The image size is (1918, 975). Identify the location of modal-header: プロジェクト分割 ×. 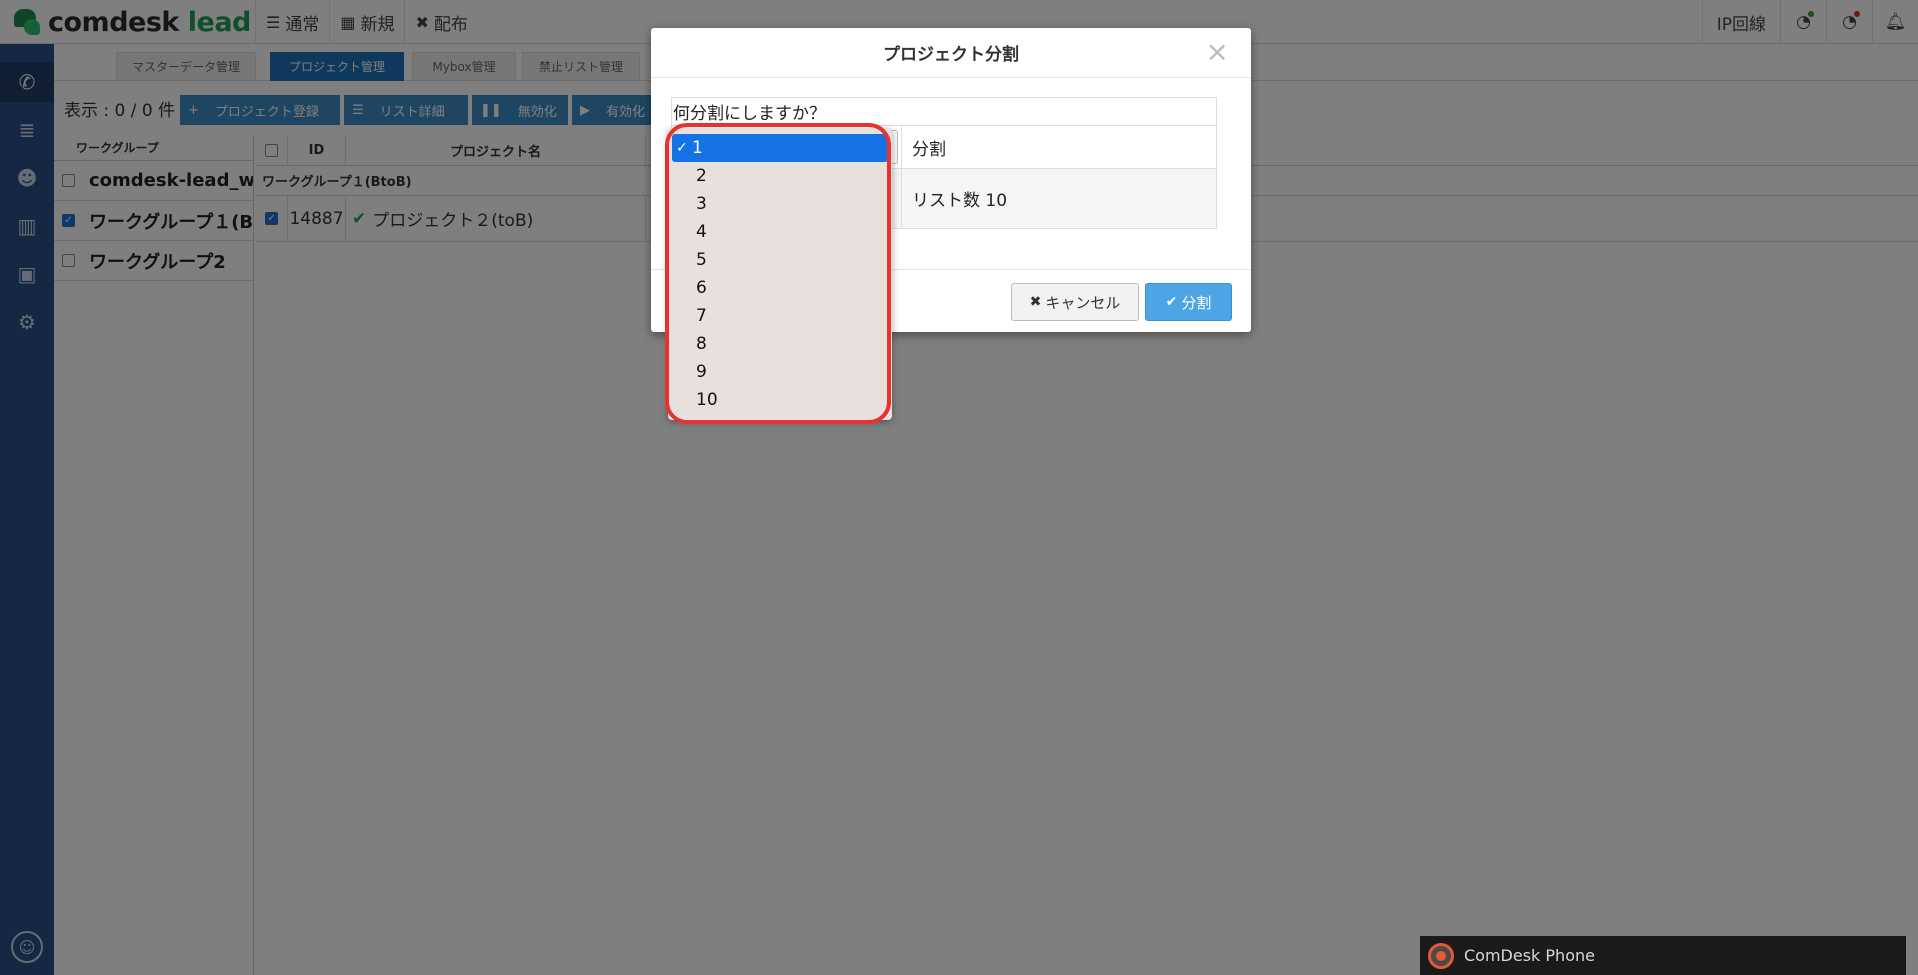
(951, 53).